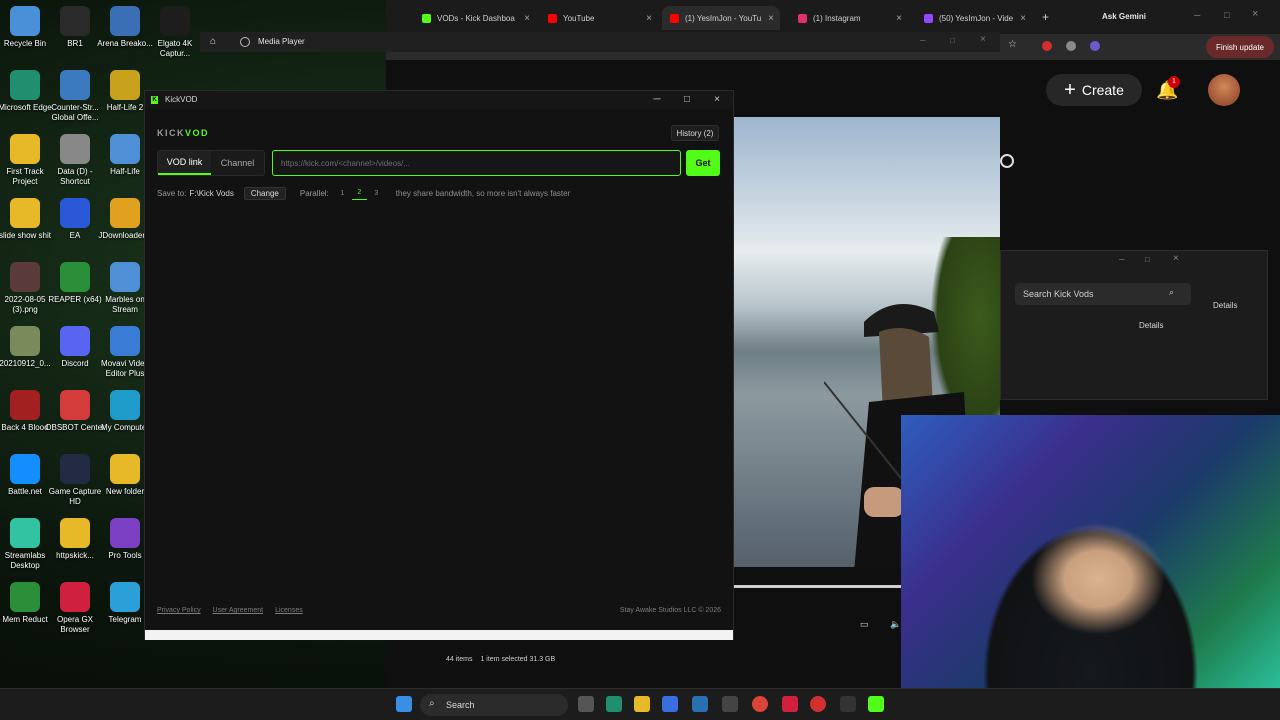 The width and height of the screenshot is (1280, 720). What do you see at coordinates (876, 704) in the screenshot?
I see `kickvod-taskbar-icon` at bounding box center [876, 704].